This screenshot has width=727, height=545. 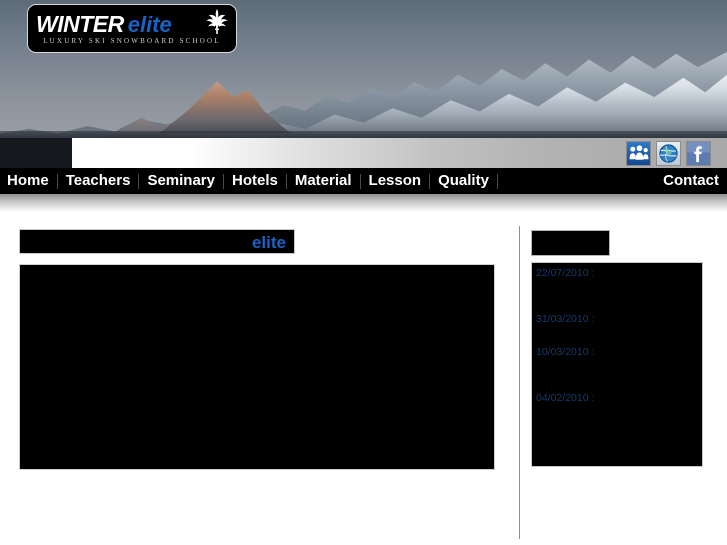 I want to click on nav-item-seminary: Seminary, so click(x=181, y=180).